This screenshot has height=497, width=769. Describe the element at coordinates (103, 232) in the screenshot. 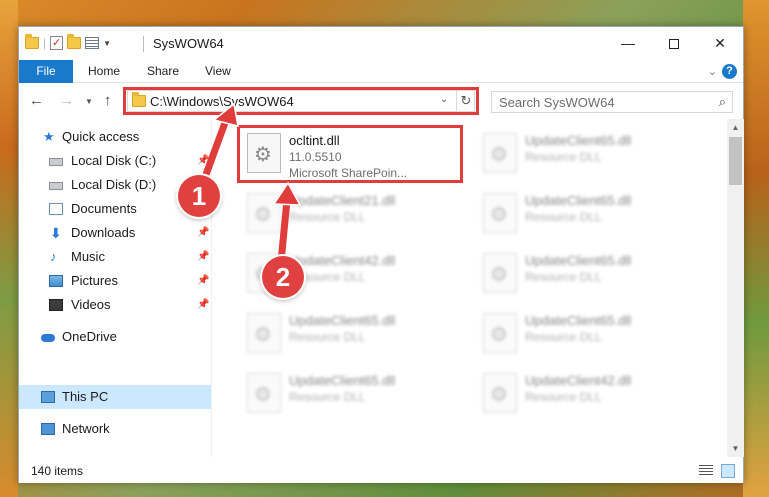

I see `sidebar-item-label: Downloads` at that location.